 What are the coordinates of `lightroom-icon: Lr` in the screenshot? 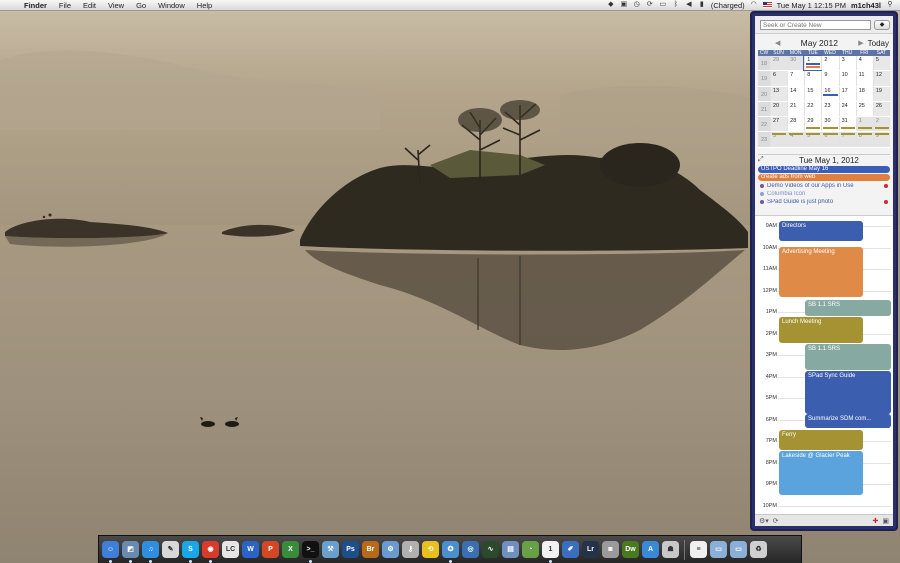 It's located at (590, 549).